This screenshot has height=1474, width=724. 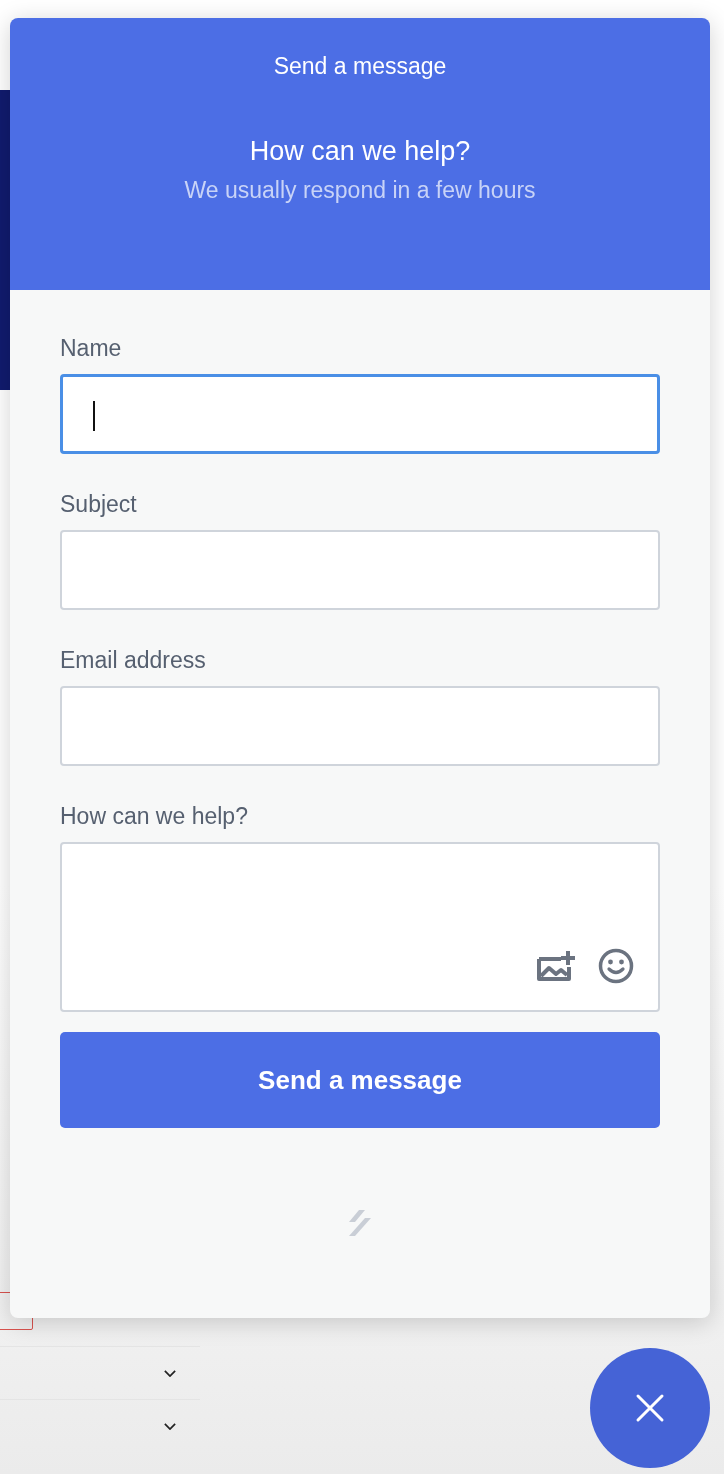 What do you see at coordinates (650, 1408) in the screenshot?
I see `close-icon` at bounding box center [650, 1408].